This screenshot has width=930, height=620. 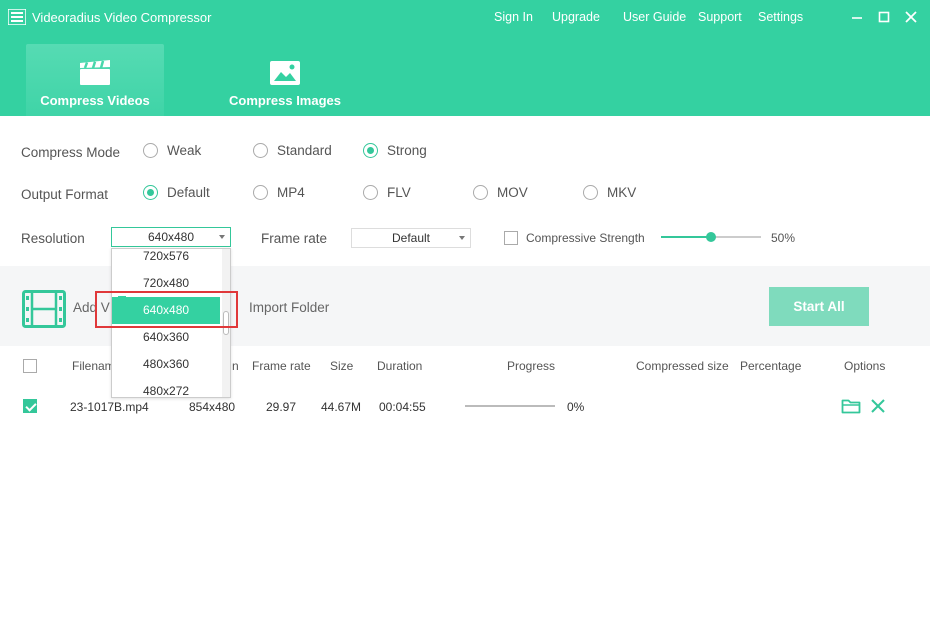 What do you see at coordinates (53, 238) in the screenshot?
I see `resolution-label: Resolution` at bounding box center [53, 238].